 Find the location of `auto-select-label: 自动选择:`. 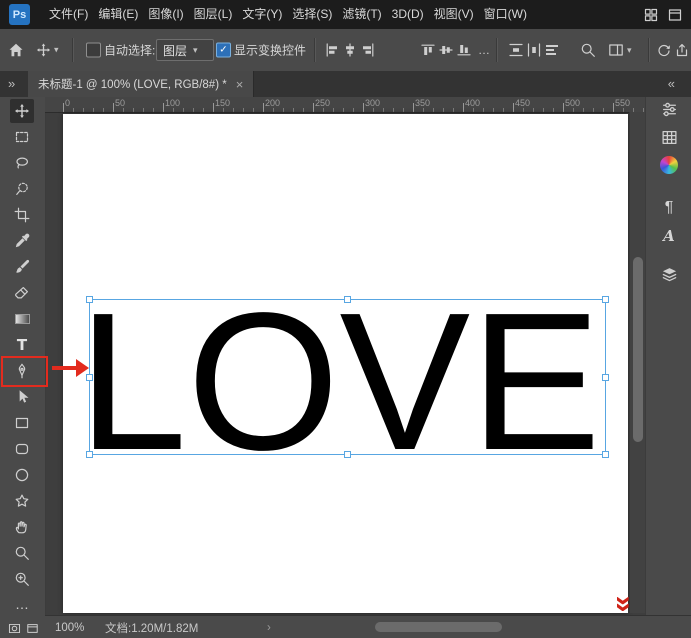

auto-select-label: 自动选择: is located at coordinates (130, 50).